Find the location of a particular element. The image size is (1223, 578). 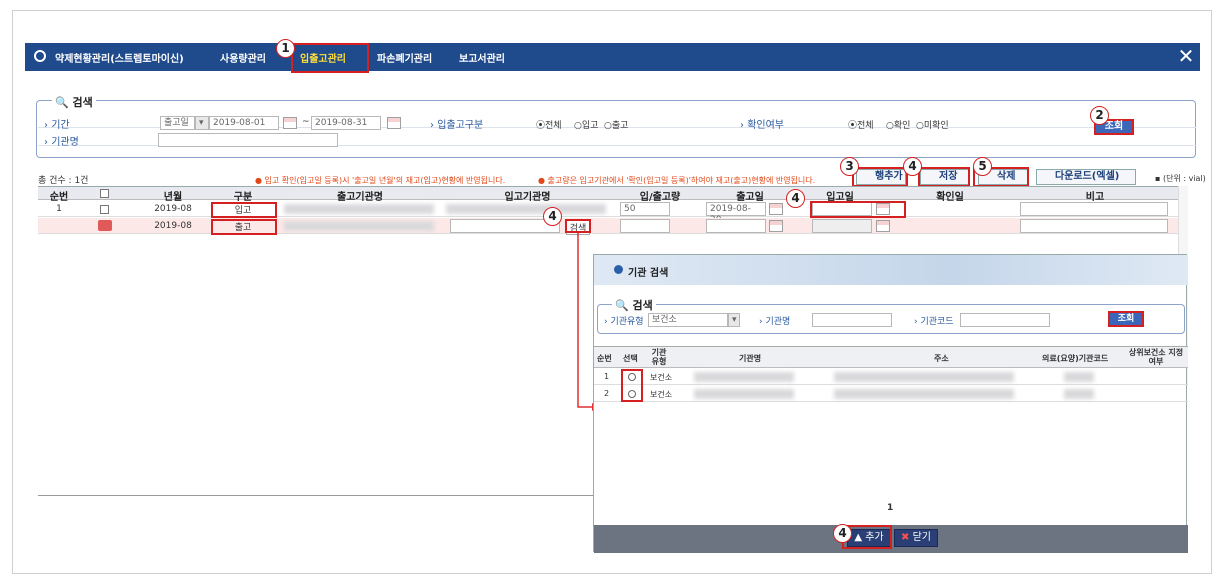

annotation-4b: 4 is located at coordinates (795, 198).